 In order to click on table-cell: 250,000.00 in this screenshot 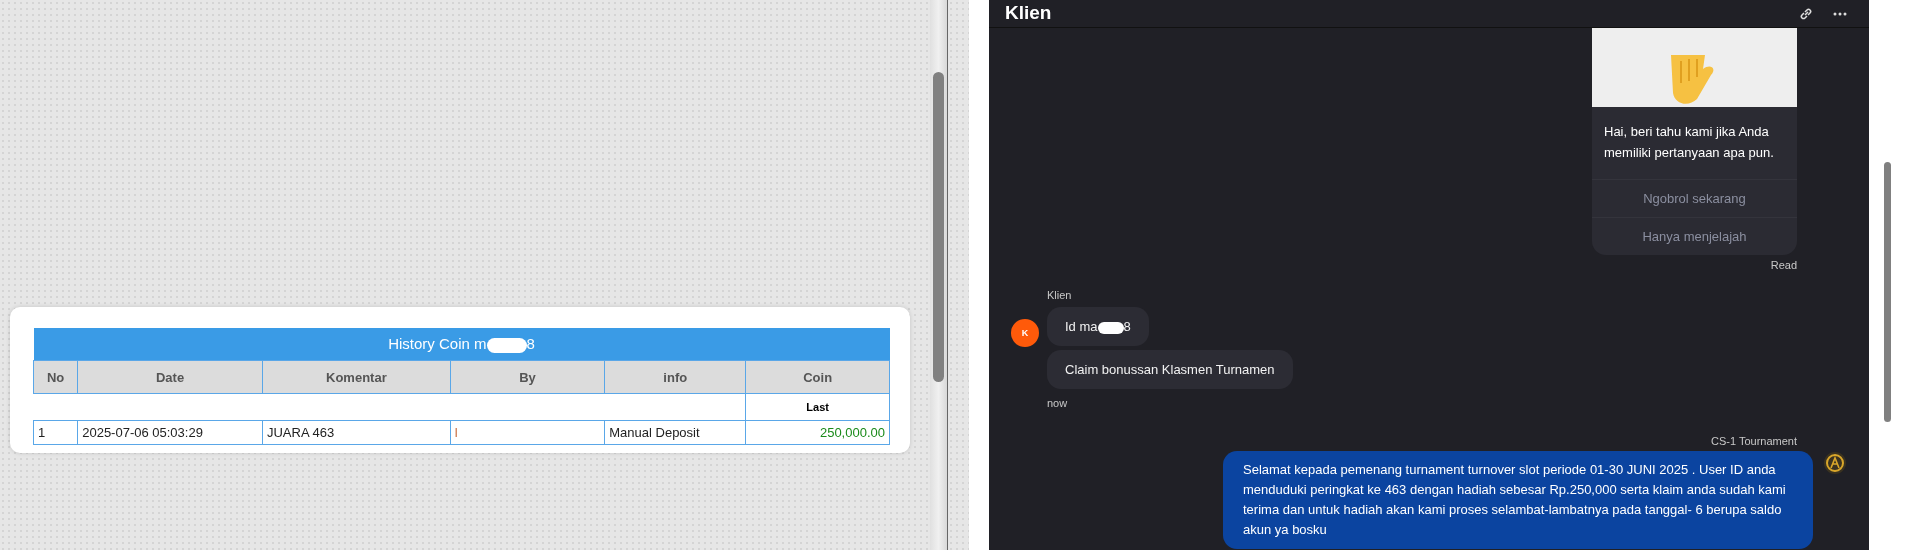, I will do `click(817, 432)`.